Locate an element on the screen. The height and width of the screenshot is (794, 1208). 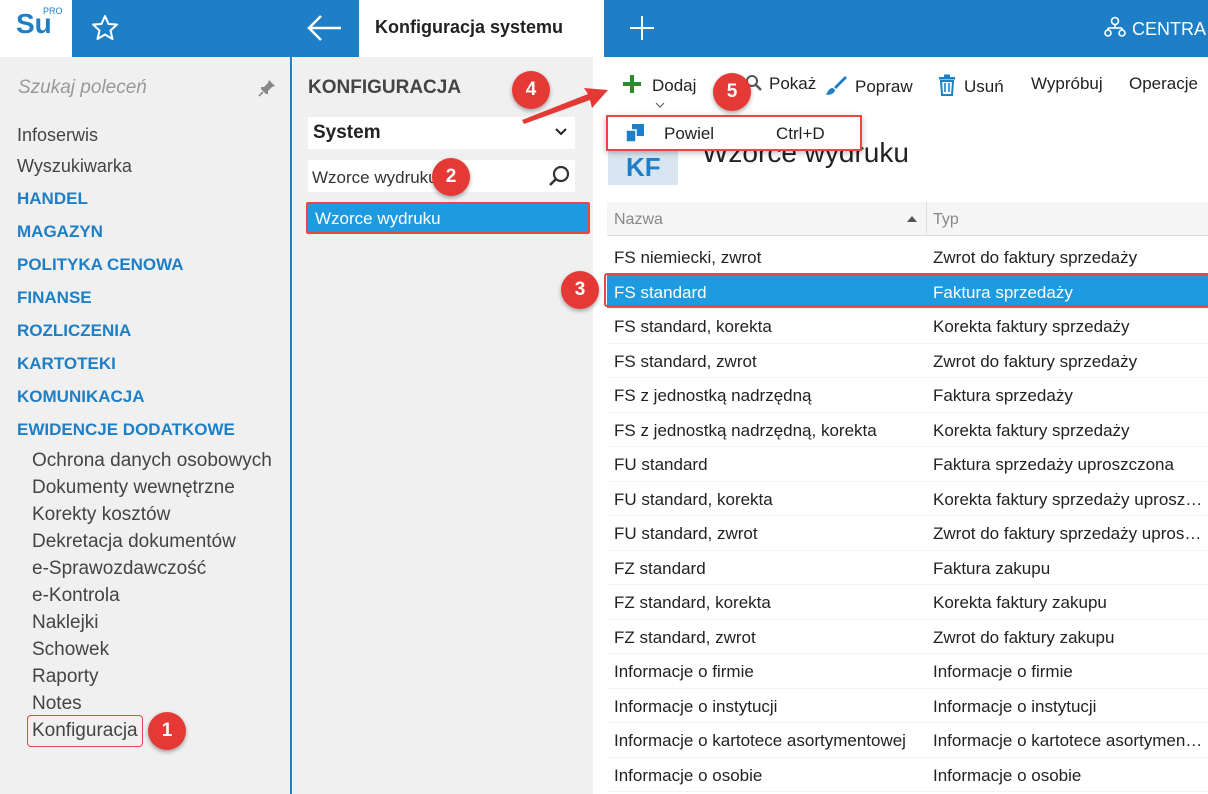
column-header-typ: Typ is located at coordinates (946, 220).